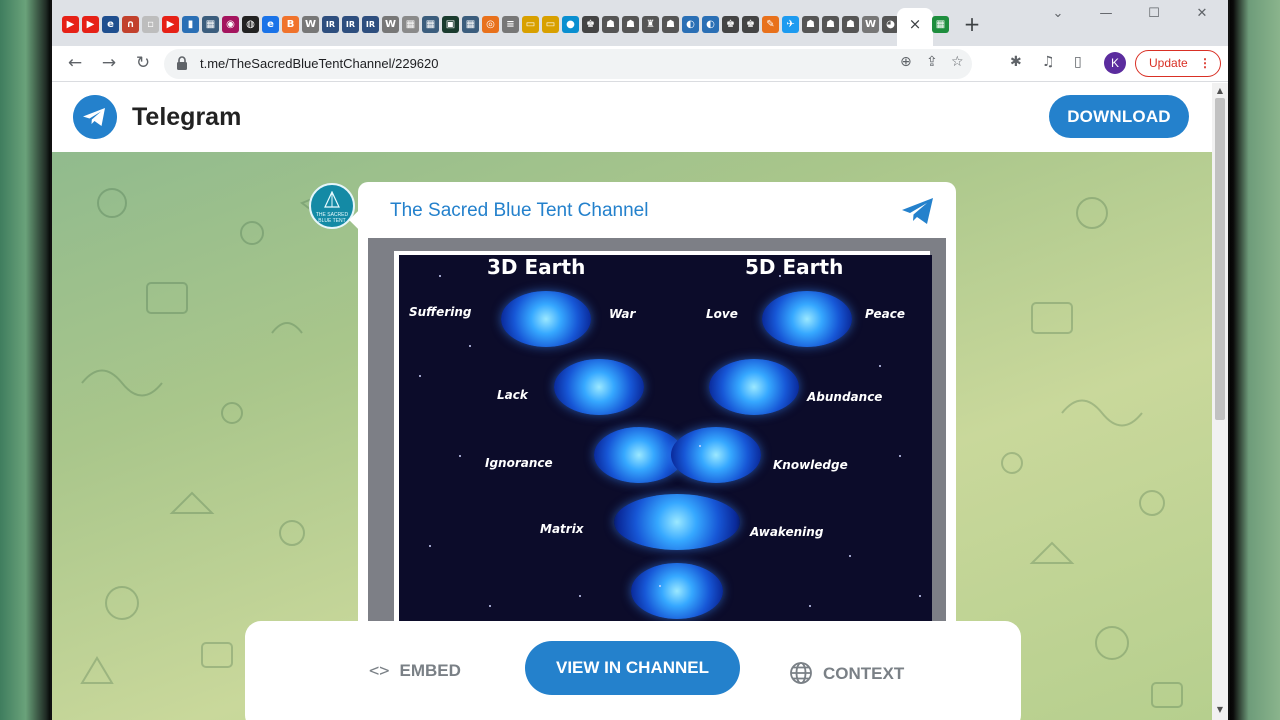  What do you see at coordinates (230, 24) in the screenshot?
I see `site-icon: ◉` at bounding box center [230, 24].